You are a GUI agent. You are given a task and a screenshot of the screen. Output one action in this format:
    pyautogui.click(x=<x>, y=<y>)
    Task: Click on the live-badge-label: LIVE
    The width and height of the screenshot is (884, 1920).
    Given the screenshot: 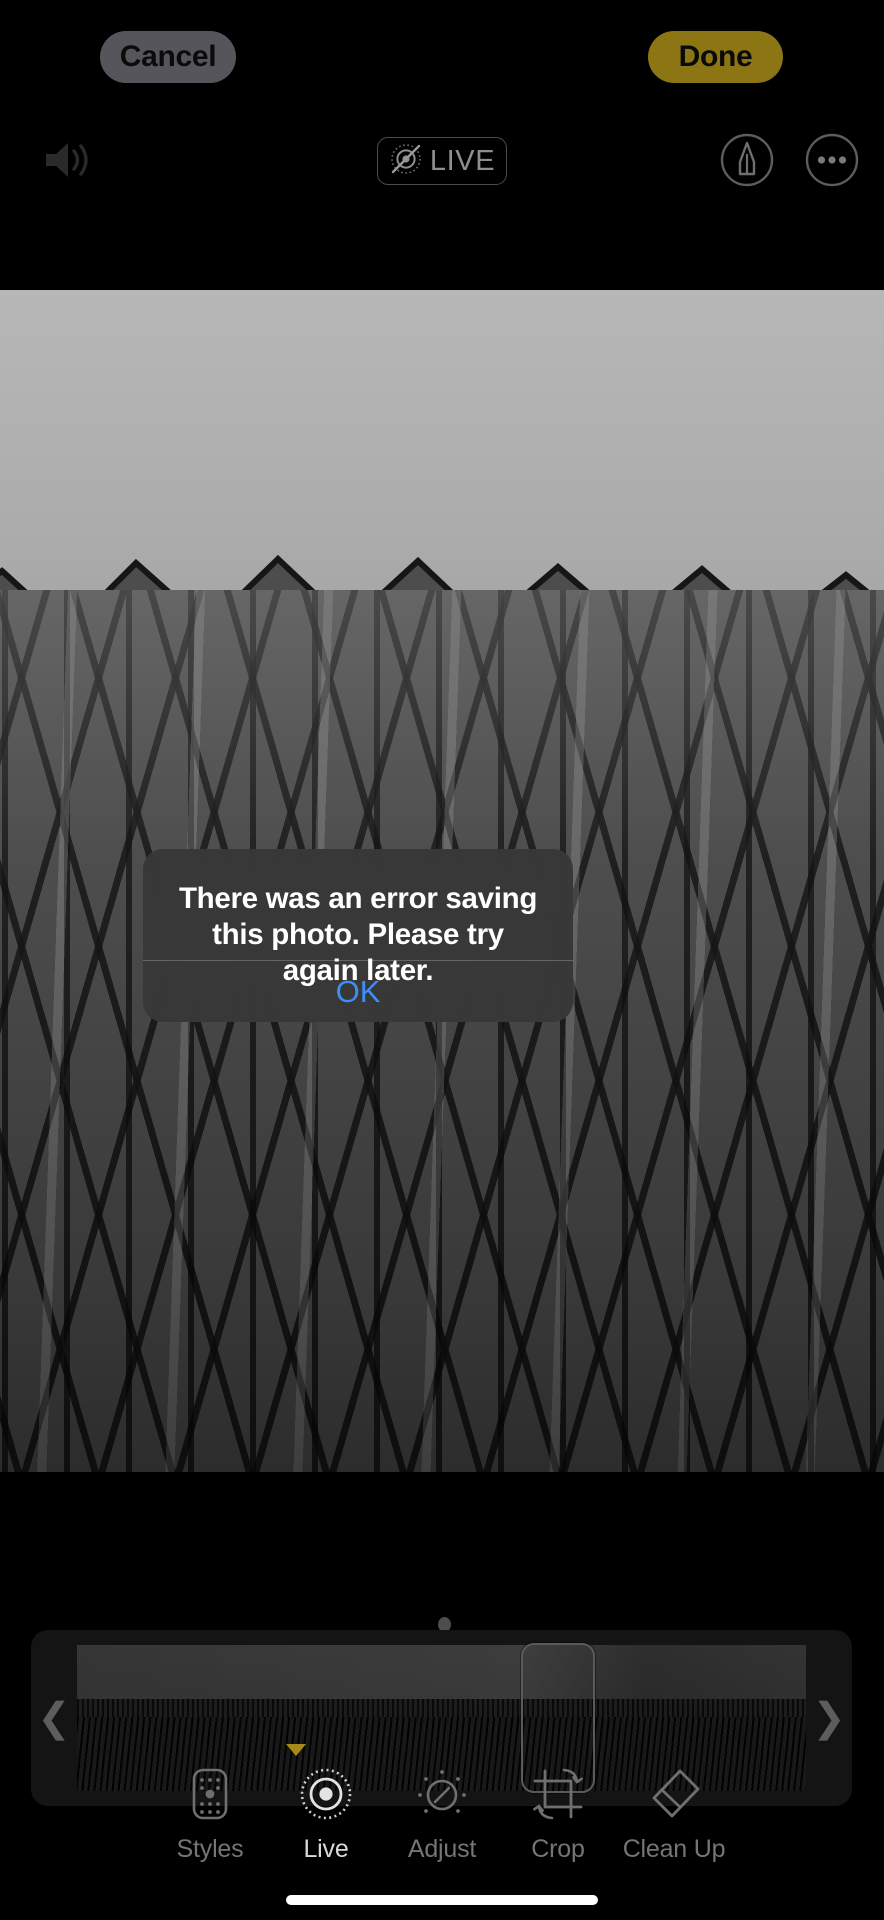 What is the action you would take?
    pyautogui.click(x=462, y=160)
    